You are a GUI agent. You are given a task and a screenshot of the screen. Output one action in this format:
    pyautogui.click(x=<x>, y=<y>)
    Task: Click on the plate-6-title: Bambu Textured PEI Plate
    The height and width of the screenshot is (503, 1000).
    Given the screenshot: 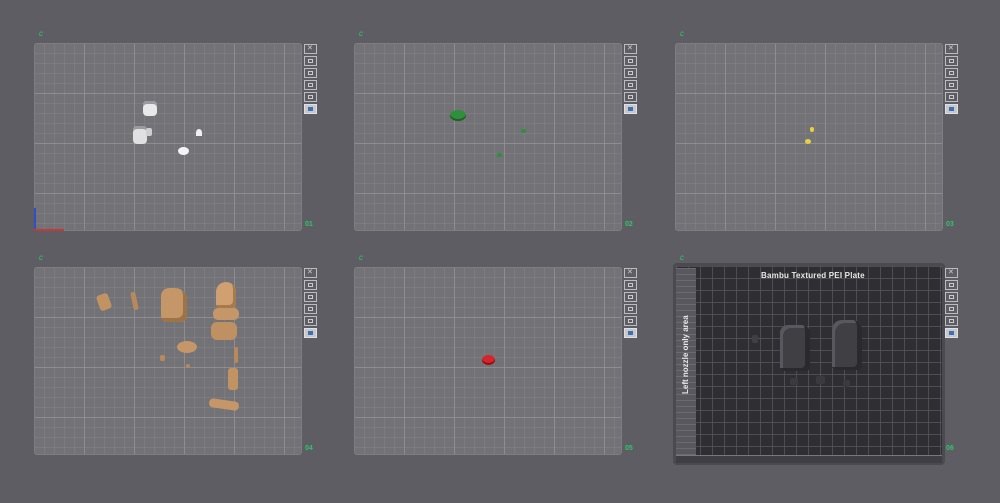 What is the action you would take?
    pyautogui.click(x=813, y=275)
    